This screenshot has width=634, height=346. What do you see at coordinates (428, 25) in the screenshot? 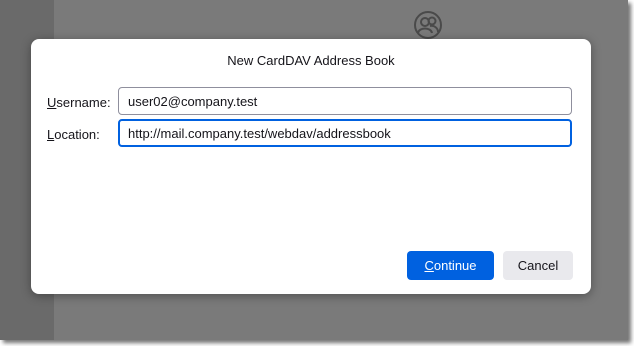
I see `contacts-icon` at bounding box center [428, 25].